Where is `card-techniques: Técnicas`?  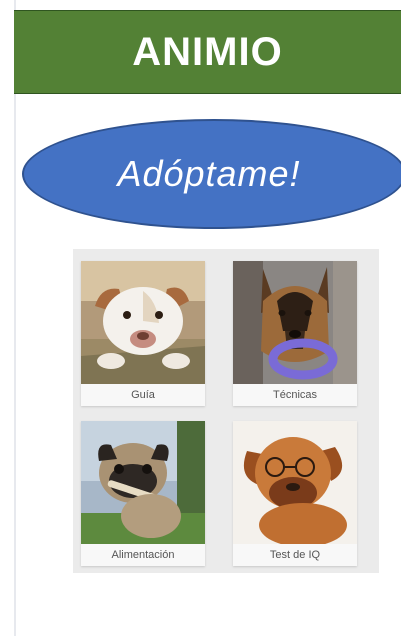
card-techniques: Técnicas is located at coordinates (295, 333).